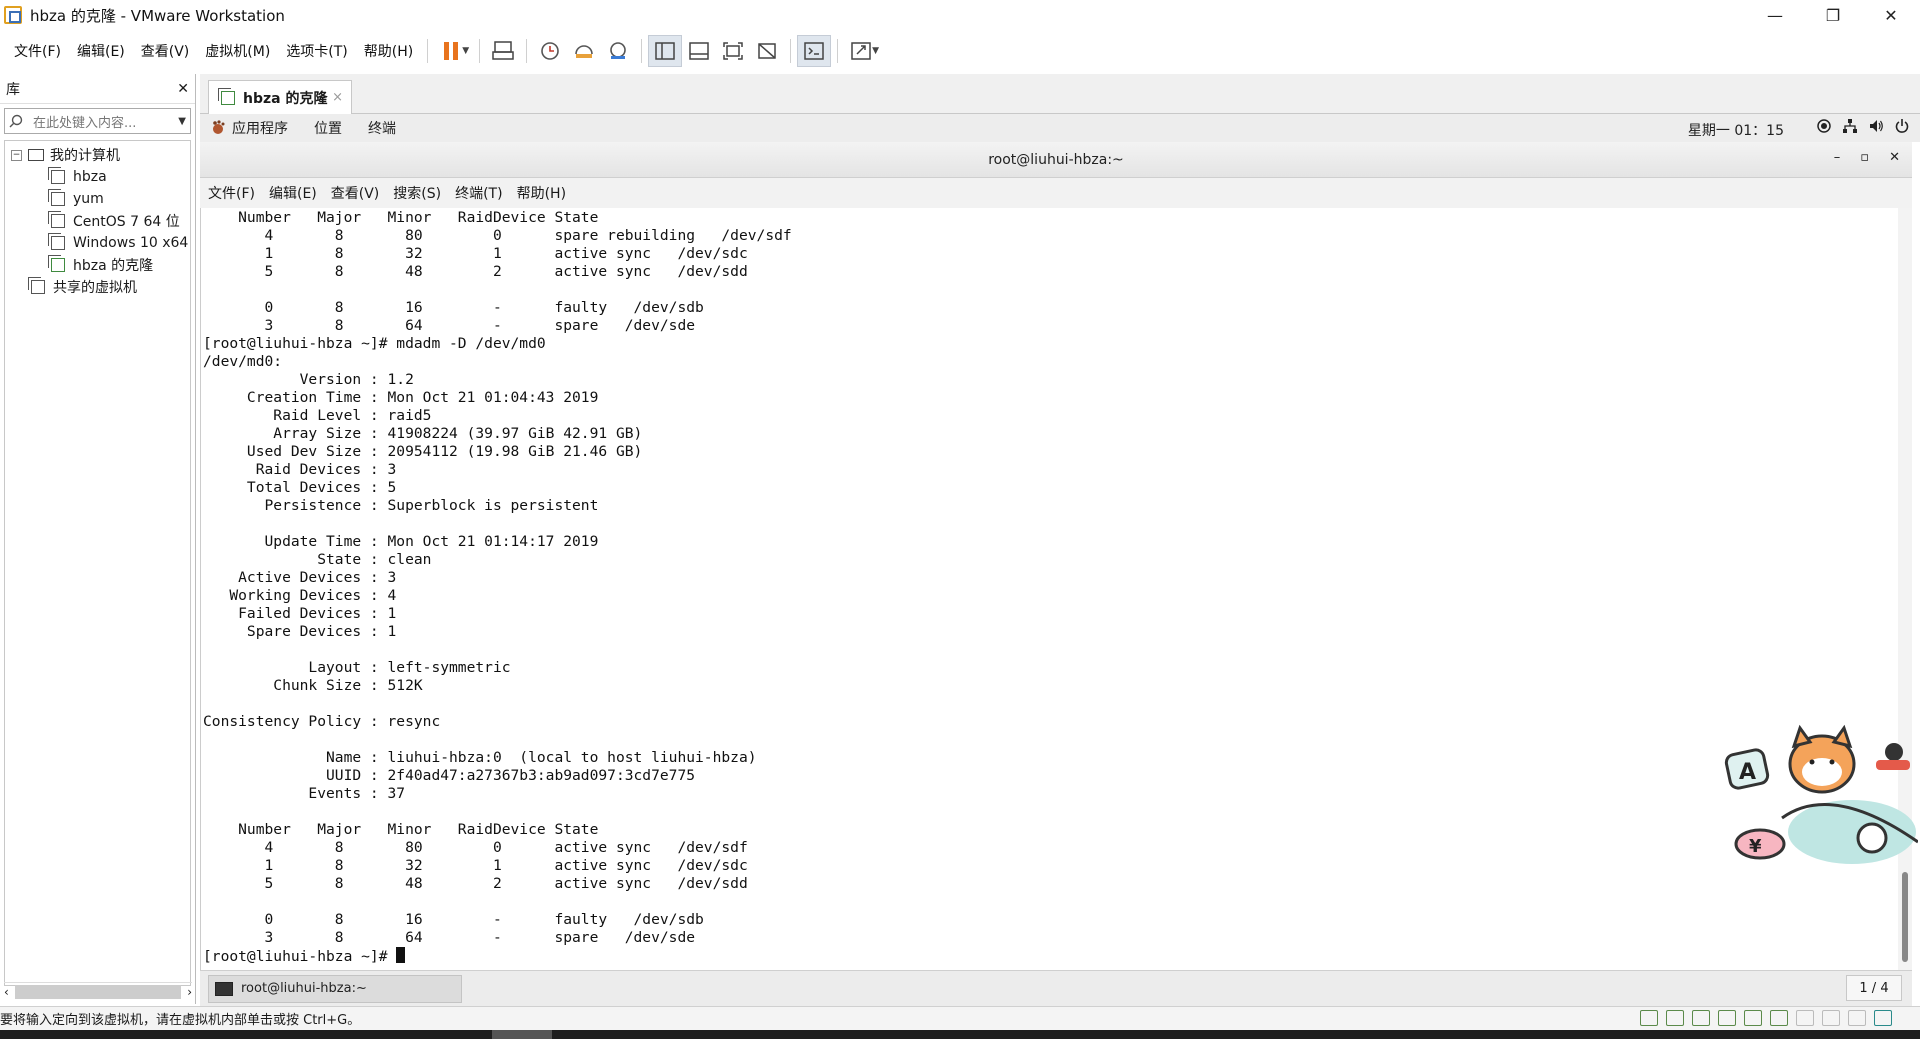  I want to click on tree-item-vm-yum: yum, so click(97, 199).